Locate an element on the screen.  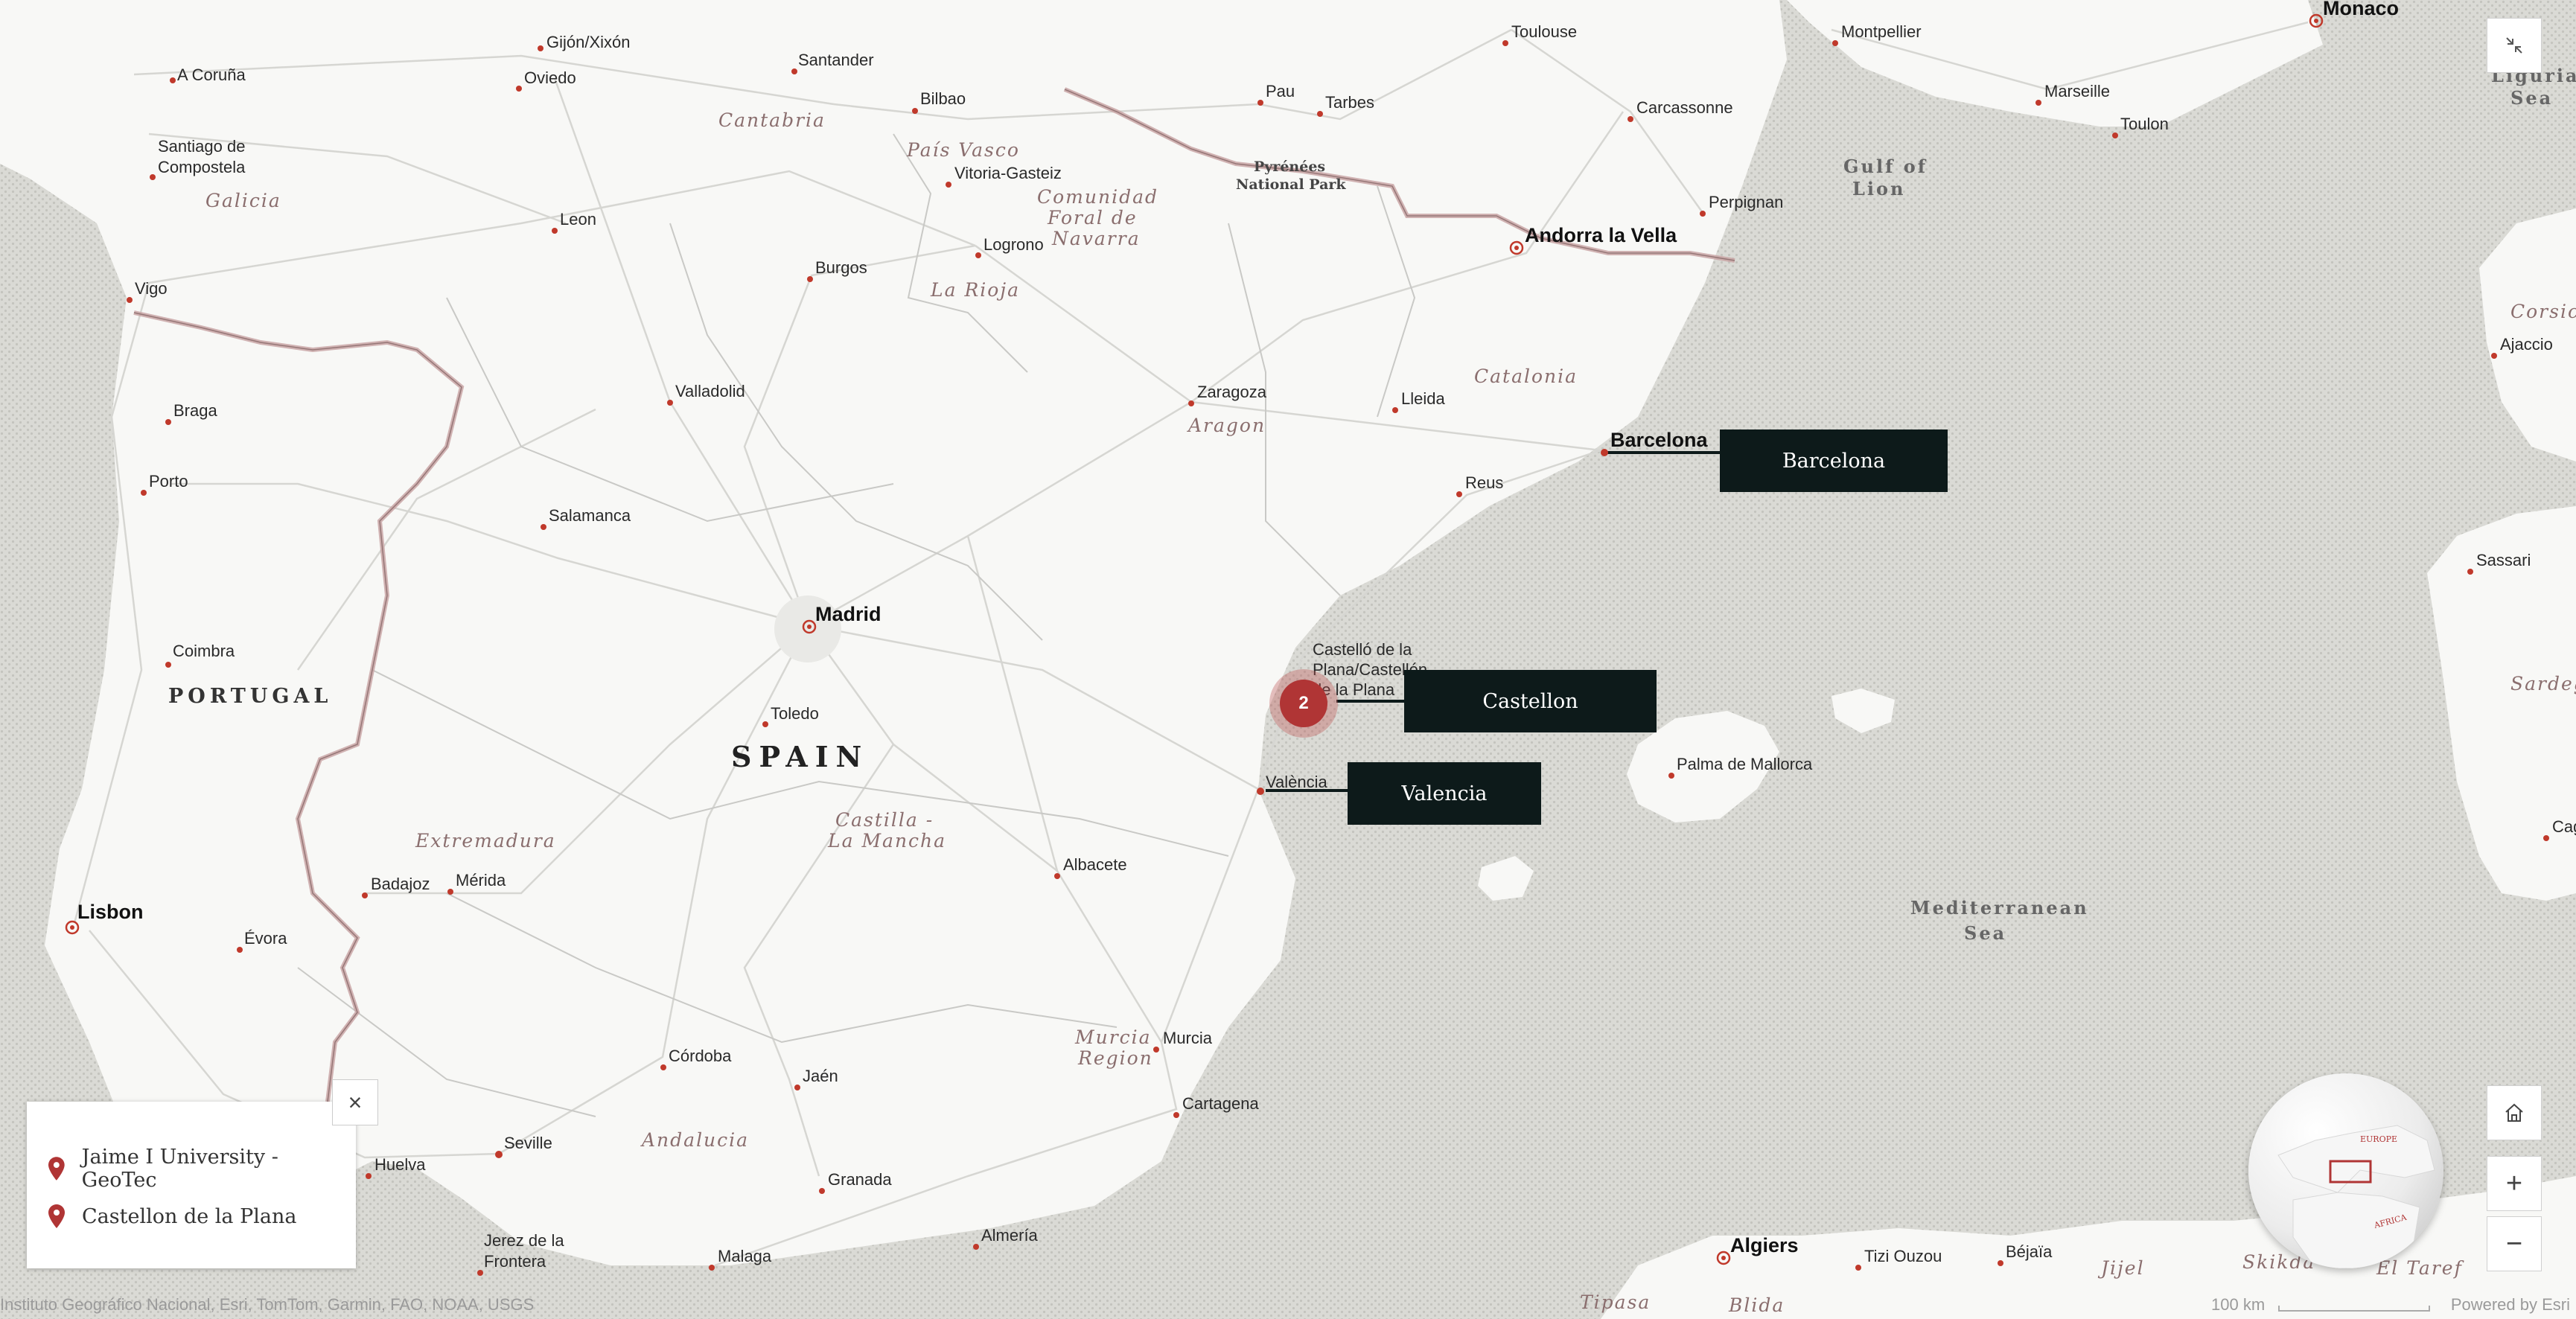
city-label-albacete: Albacete is located at coordinates (1095, 864).